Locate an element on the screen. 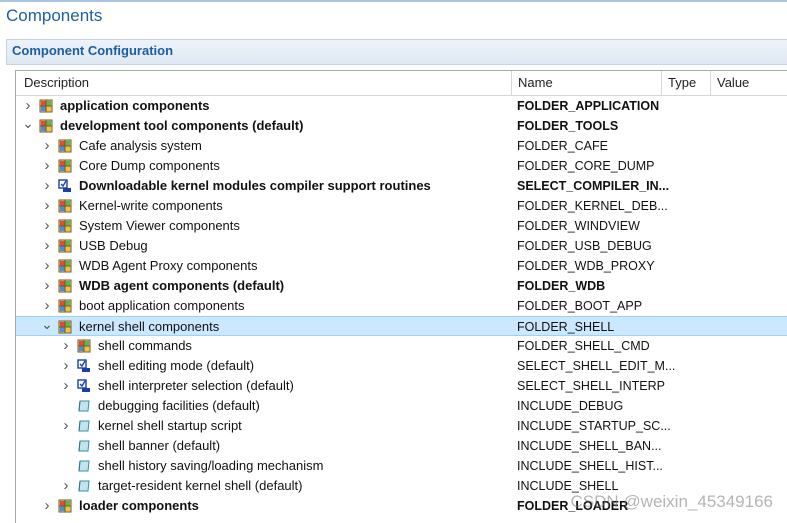  row-name: INCLUDE_DEBUG is located at coordinates (570, 406).